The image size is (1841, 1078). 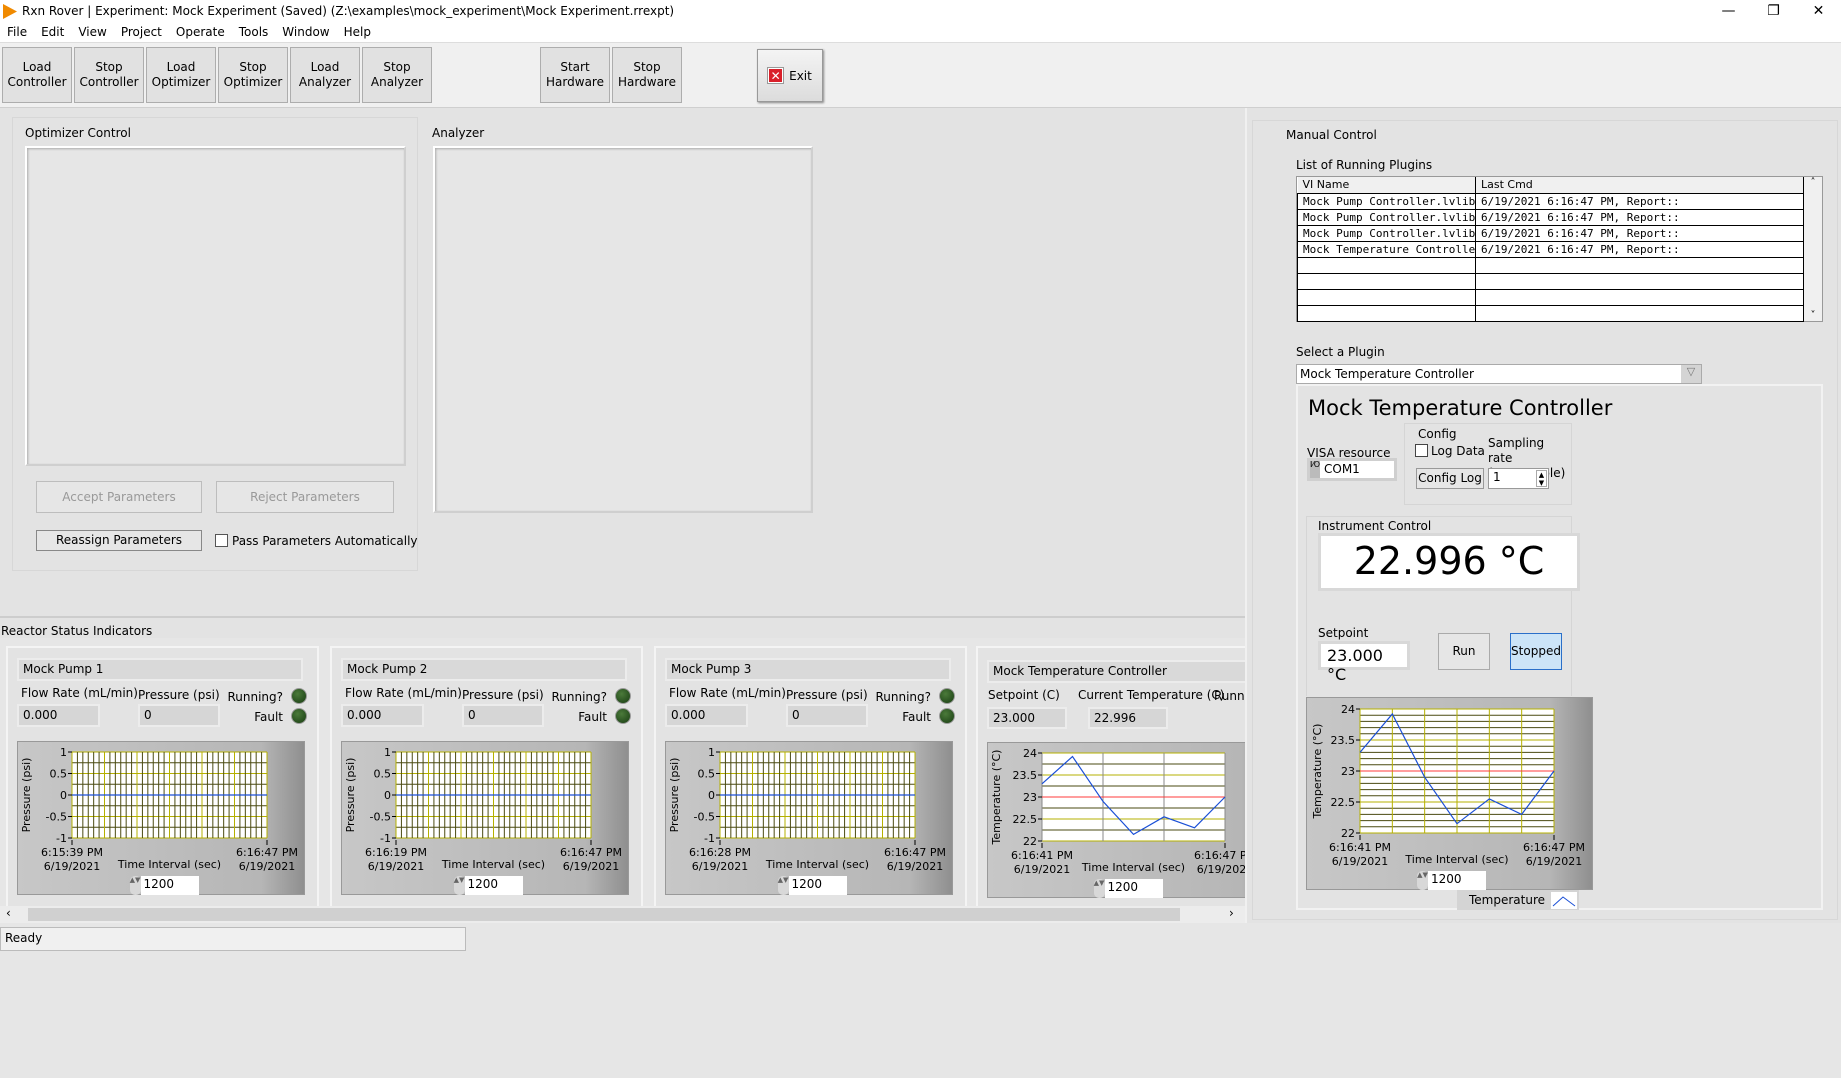 What do you see at coordinates (575, 75) in the screenshot?
I see `start-hardware-button: Start Hardware` at bounding box center [575, 75].